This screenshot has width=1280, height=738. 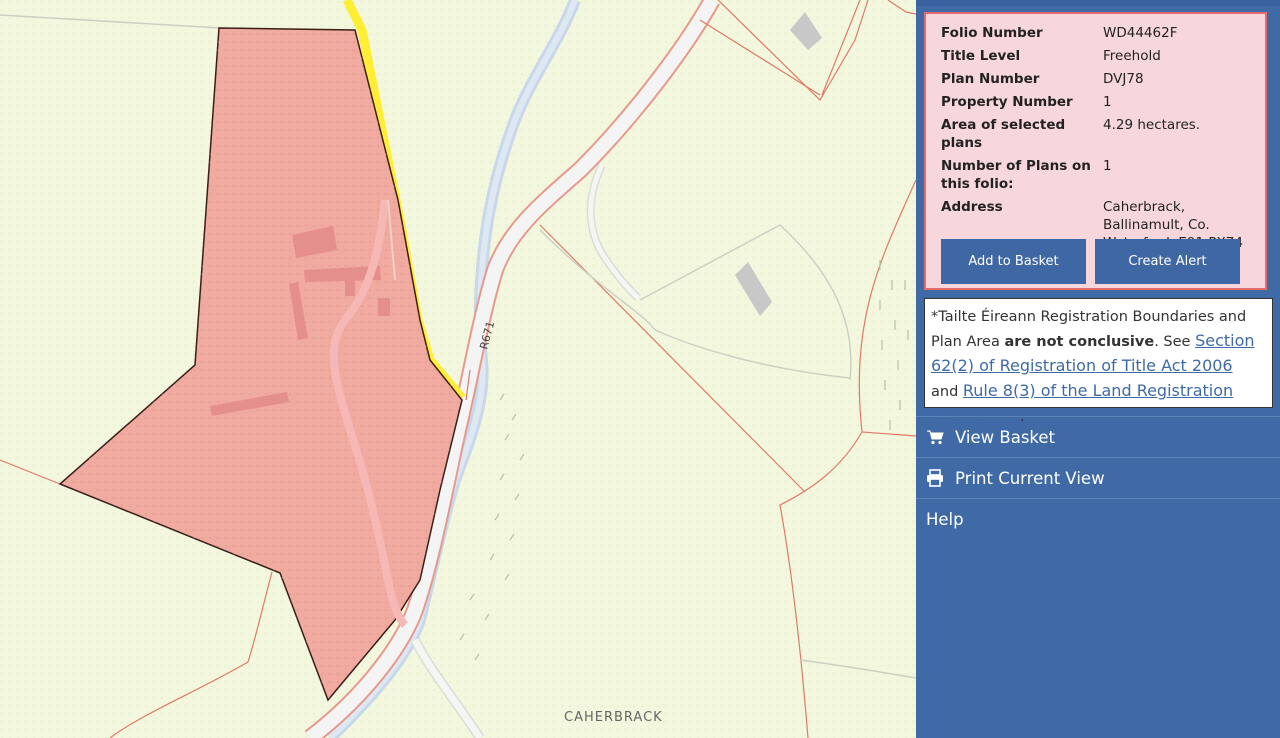 What do you see at coordinates (947, 392) in the screenshot?
I see `disclaimer-text: and` at bounding box center [947, 392].